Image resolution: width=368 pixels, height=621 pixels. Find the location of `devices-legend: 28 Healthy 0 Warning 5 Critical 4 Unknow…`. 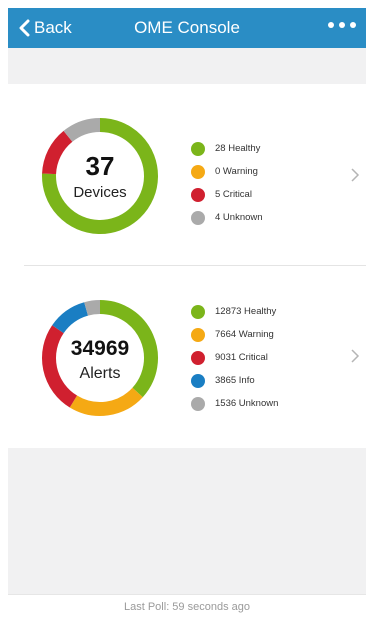

devices-legend: 28 Healthy 0 Warning 5 Critical 4 Unknow… is located at coordinates (227, 183).